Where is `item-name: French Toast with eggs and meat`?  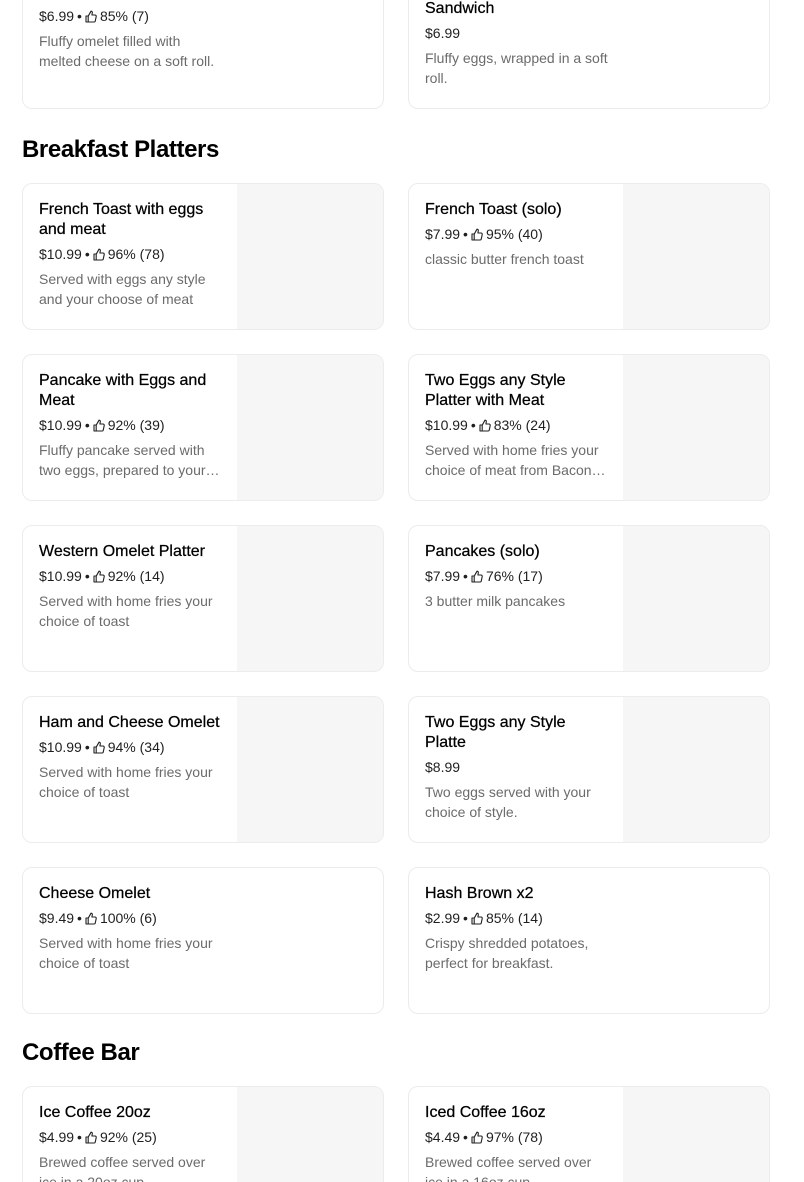 item-name: French Toast with eggs and meat is located at coordinates (121, 219).